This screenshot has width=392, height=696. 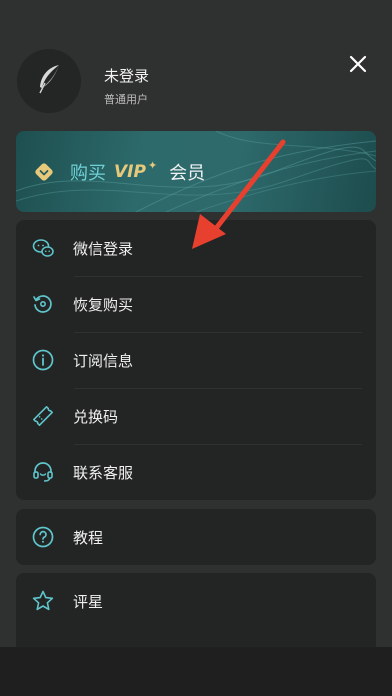 I want to click on diamond-icon, so click(x=44, y=172).